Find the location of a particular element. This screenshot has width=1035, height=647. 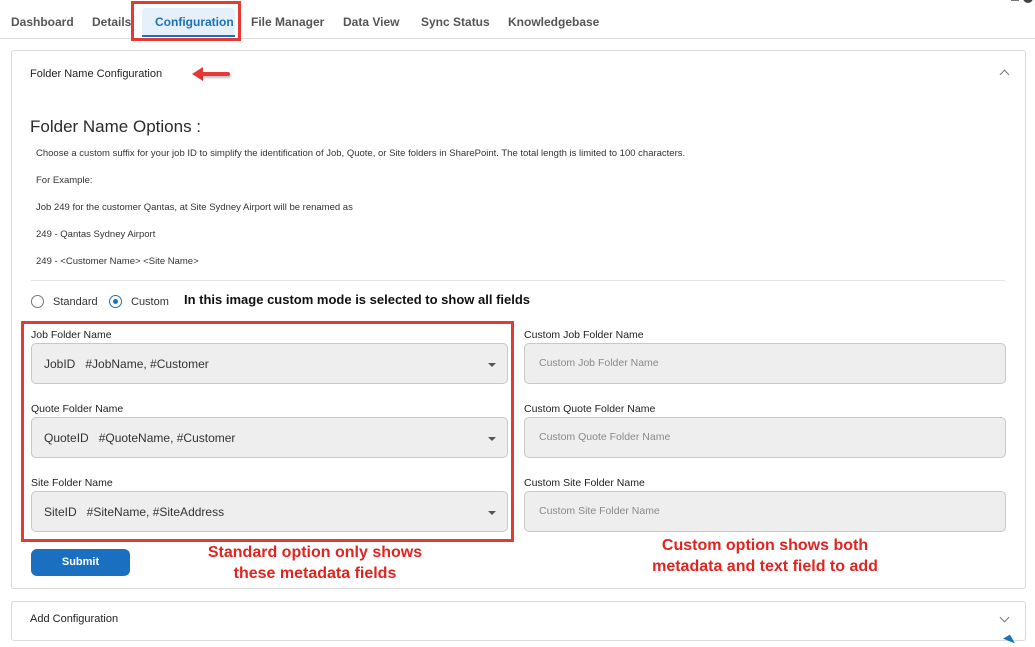

custom-radio-label: Custom is located at coordinates (150, 302).